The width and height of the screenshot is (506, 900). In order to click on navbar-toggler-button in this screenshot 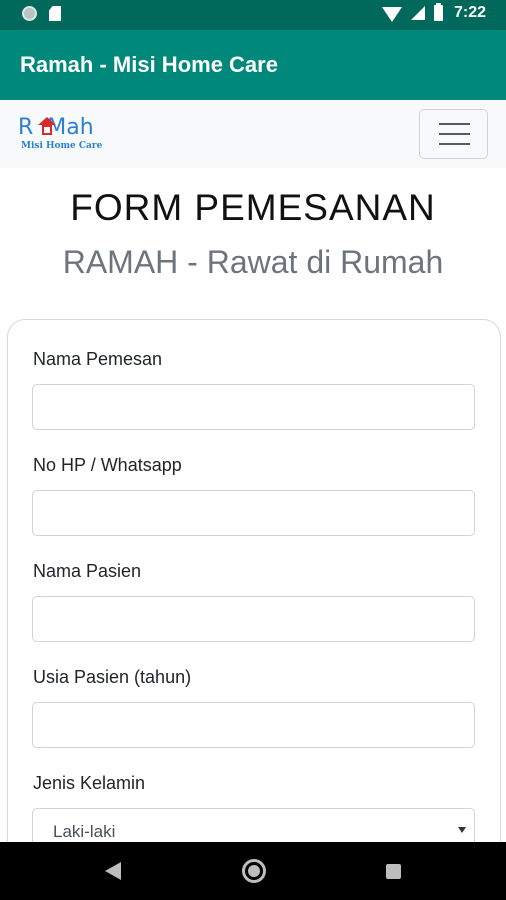, I will do `click(453, 134)`.